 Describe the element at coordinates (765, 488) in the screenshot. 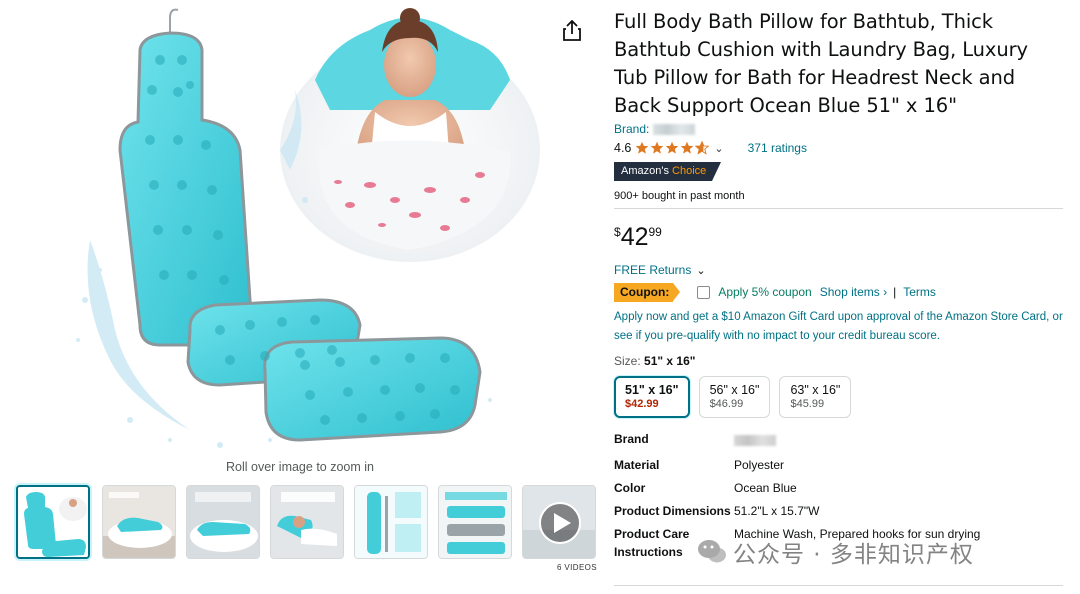

I see `spec-value: Ocean Blue` at that location.